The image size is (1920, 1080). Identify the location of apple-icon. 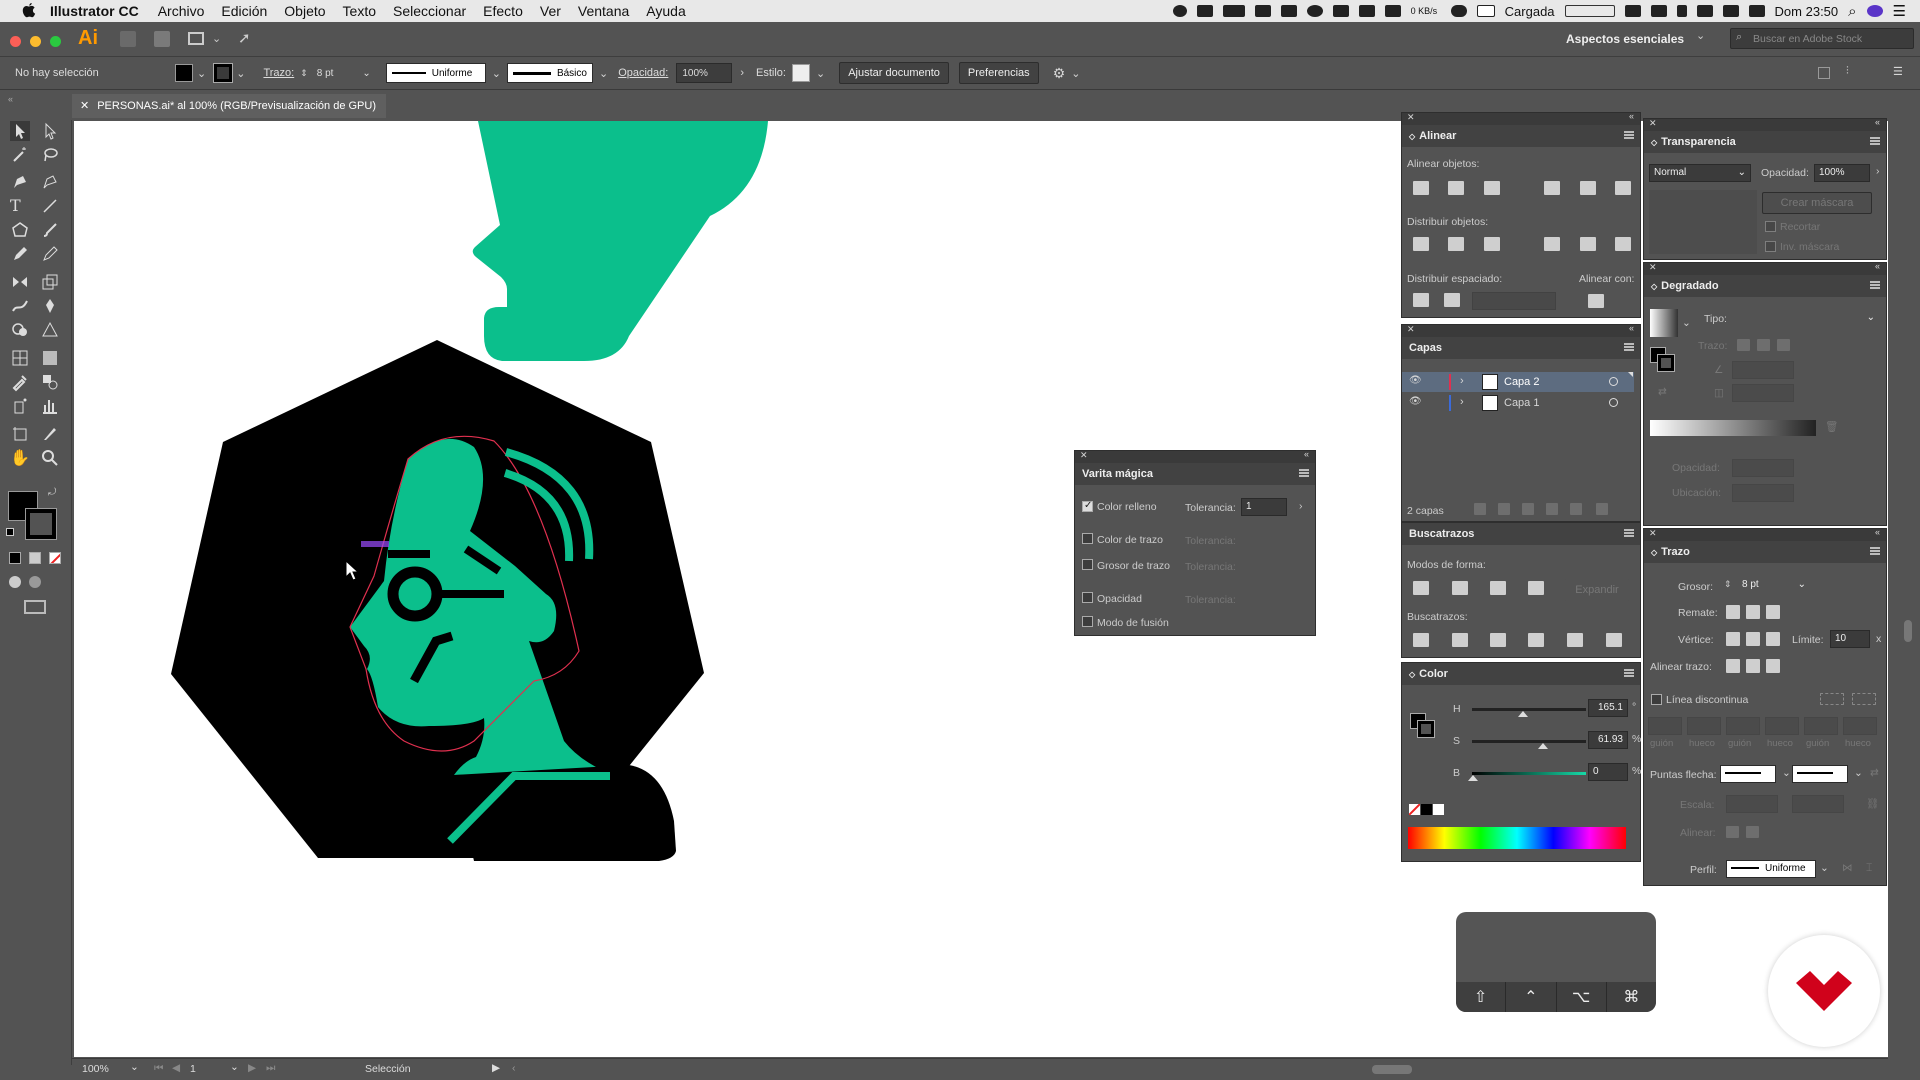
(29, 11).